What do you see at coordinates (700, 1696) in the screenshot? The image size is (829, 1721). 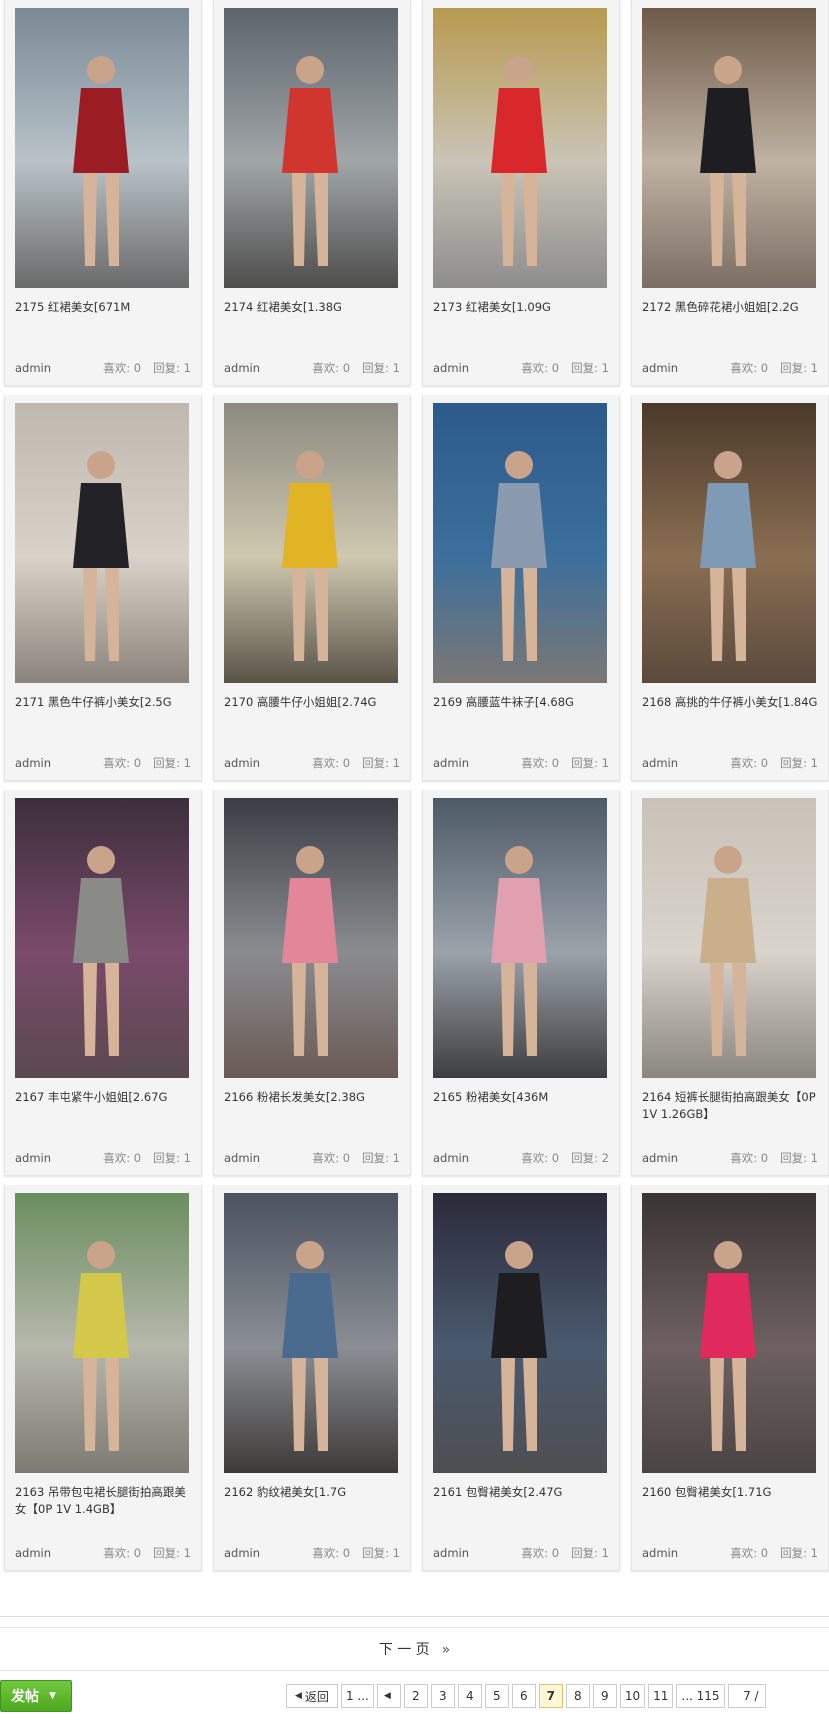 I see `page-last: ... 115` at bounding box center [700, 1696].